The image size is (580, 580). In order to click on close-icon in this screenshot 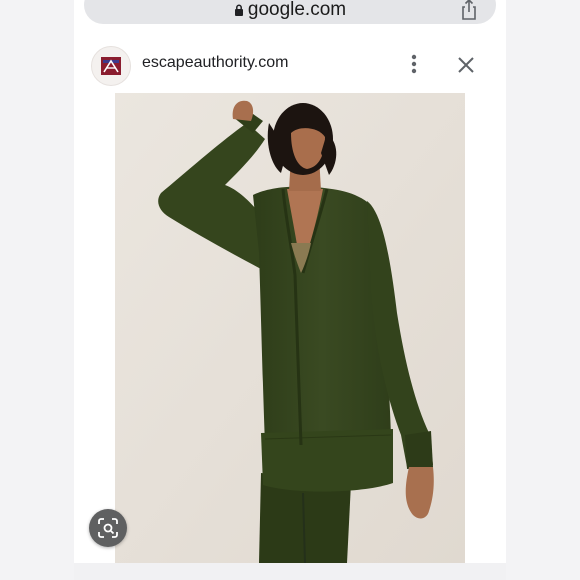, I will do `click(466, 65)`.